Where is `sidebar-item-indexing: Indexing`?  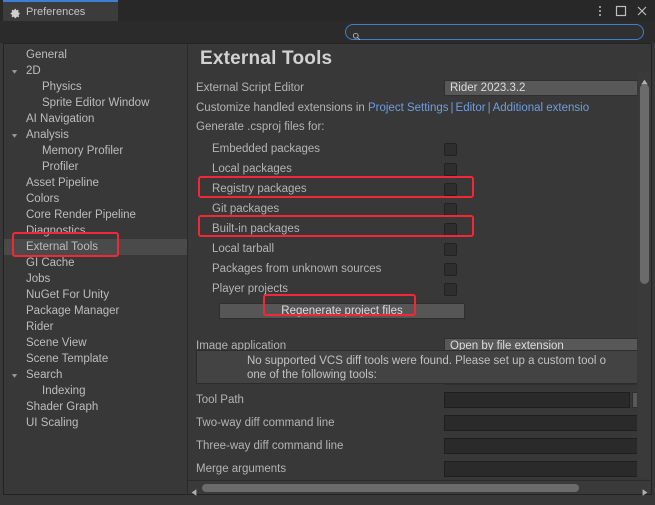
sidebar-item-indexing: Indexing is located at coordinates (95, 391).